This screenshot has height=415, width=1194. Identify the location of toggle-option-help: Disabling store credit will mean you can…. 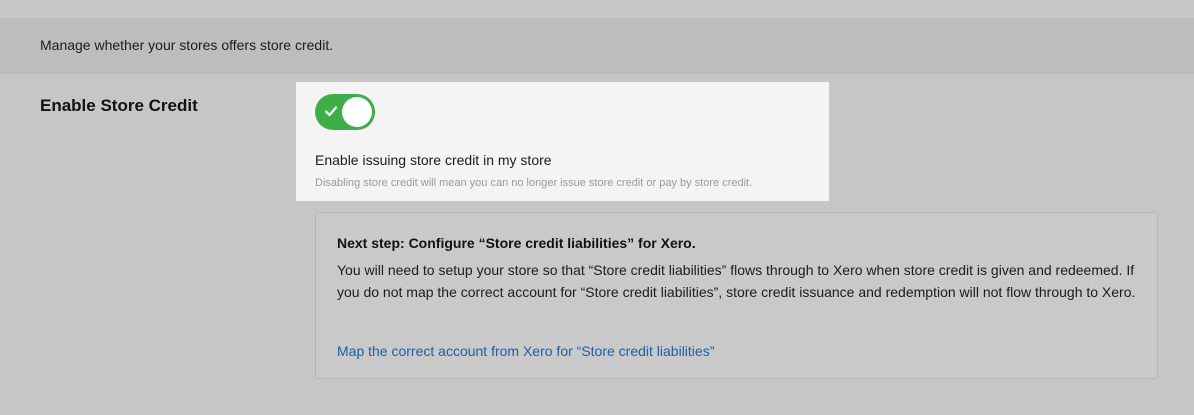
(534, 183).